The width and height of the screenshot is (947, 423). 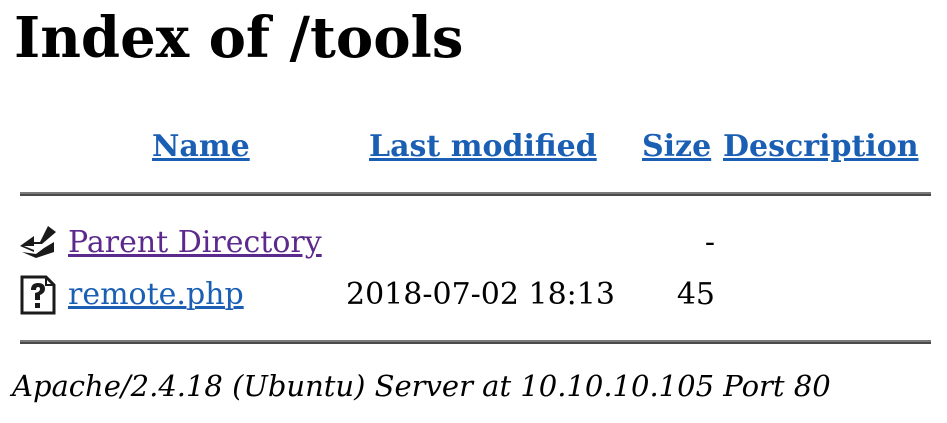 I want to click on table-row: remote.php 2018-07-02 18:13 45, so click(x=473, y=296).